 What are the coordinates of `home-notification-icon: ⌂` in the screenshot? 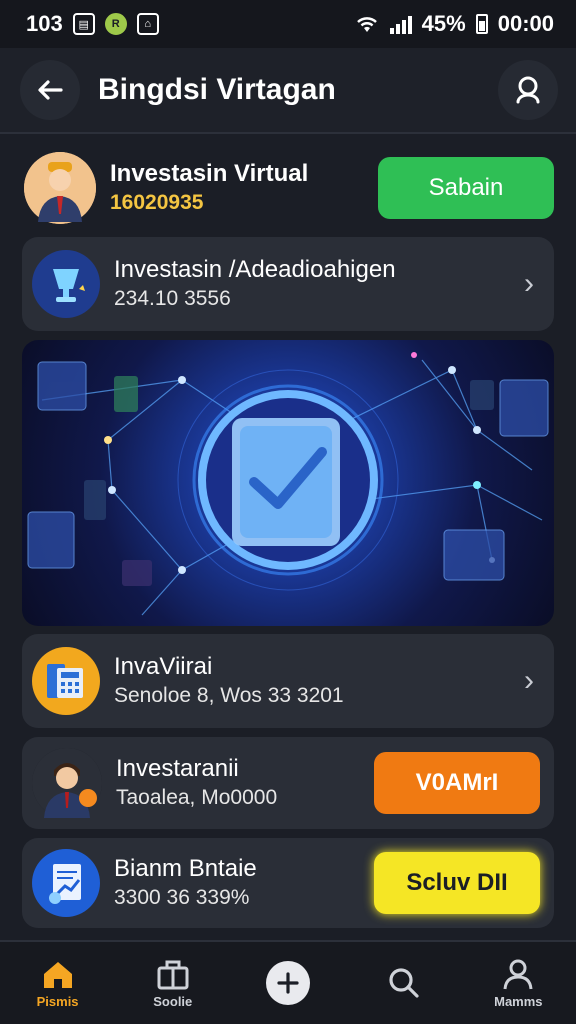 It's located at (147, 24).